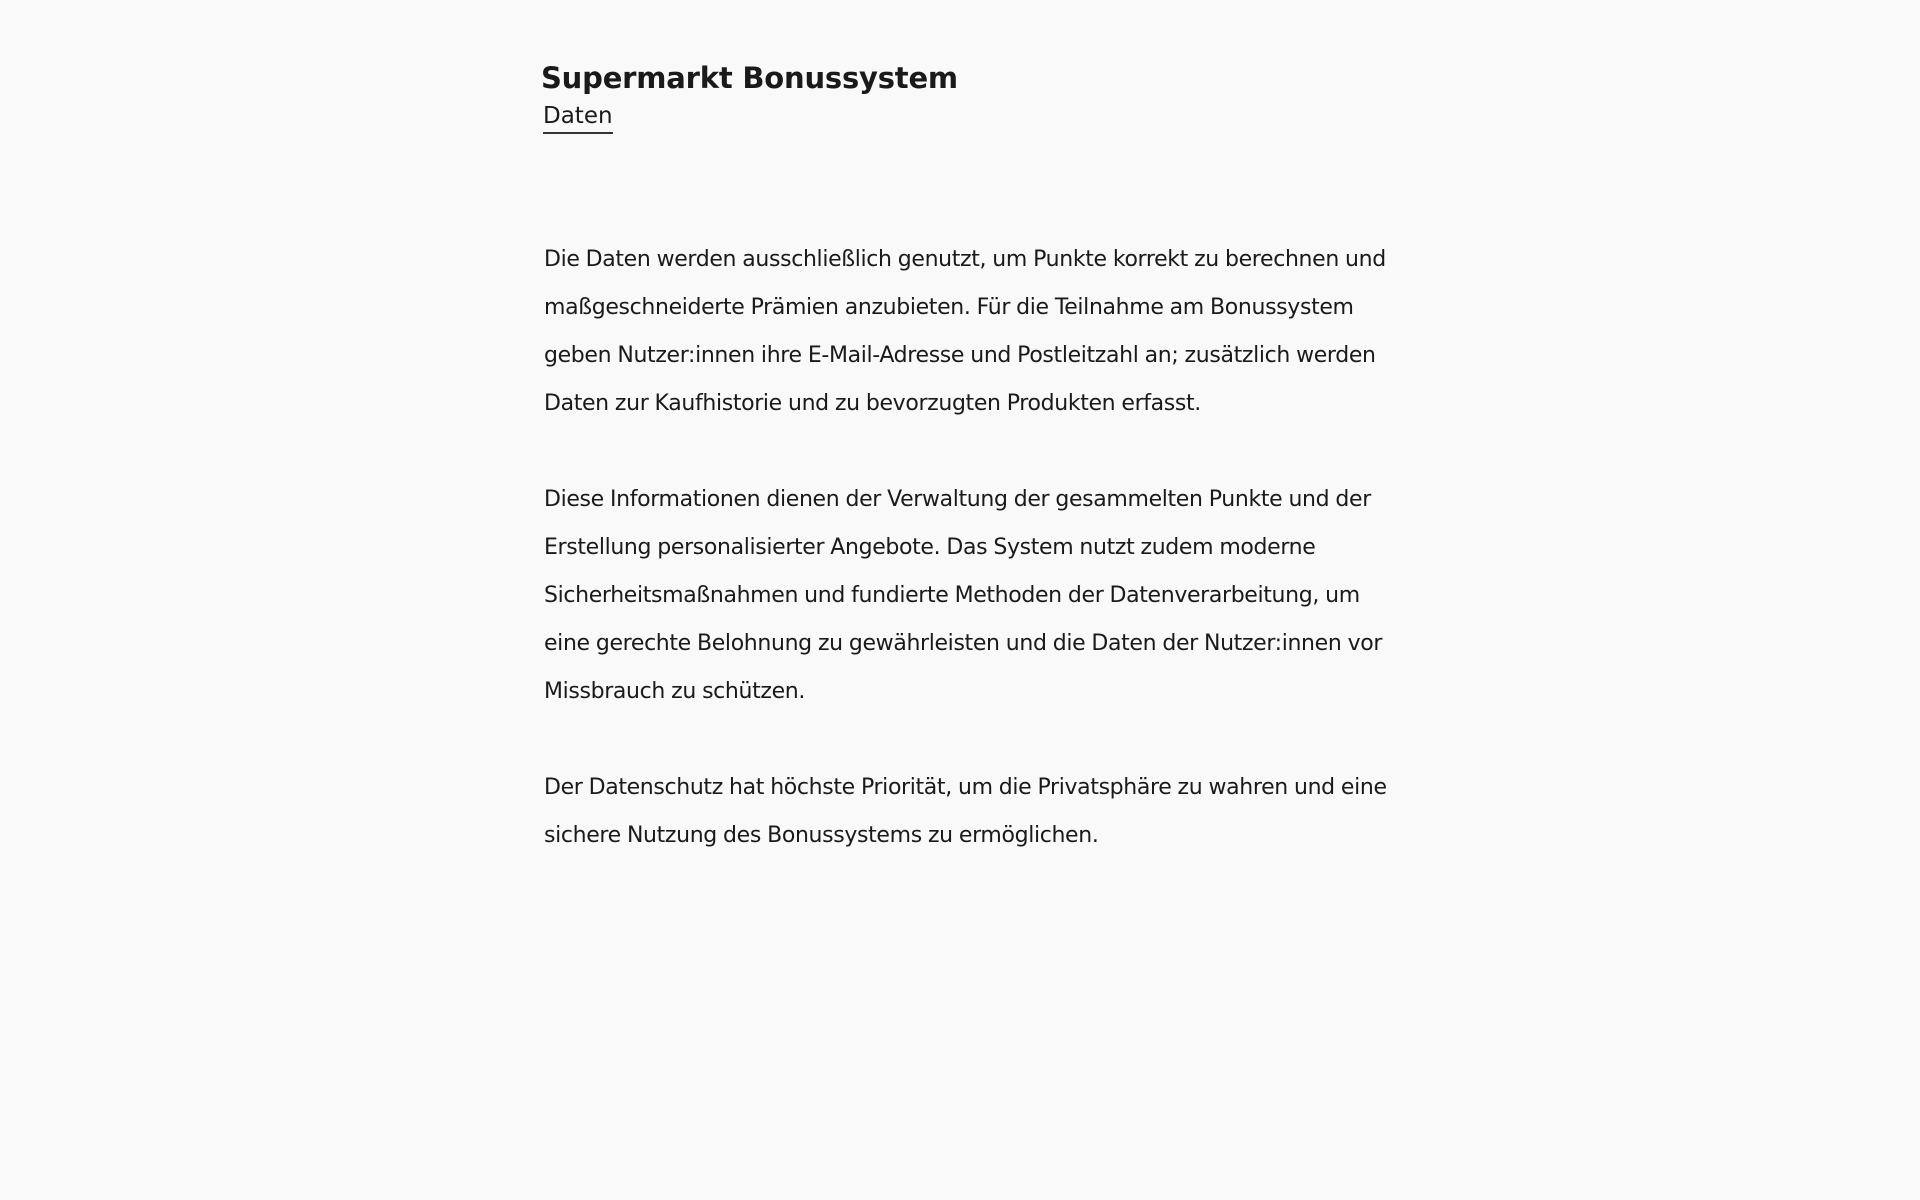  I want to click on app-title: Supermarkt Bonussystem, so click(749, 78).